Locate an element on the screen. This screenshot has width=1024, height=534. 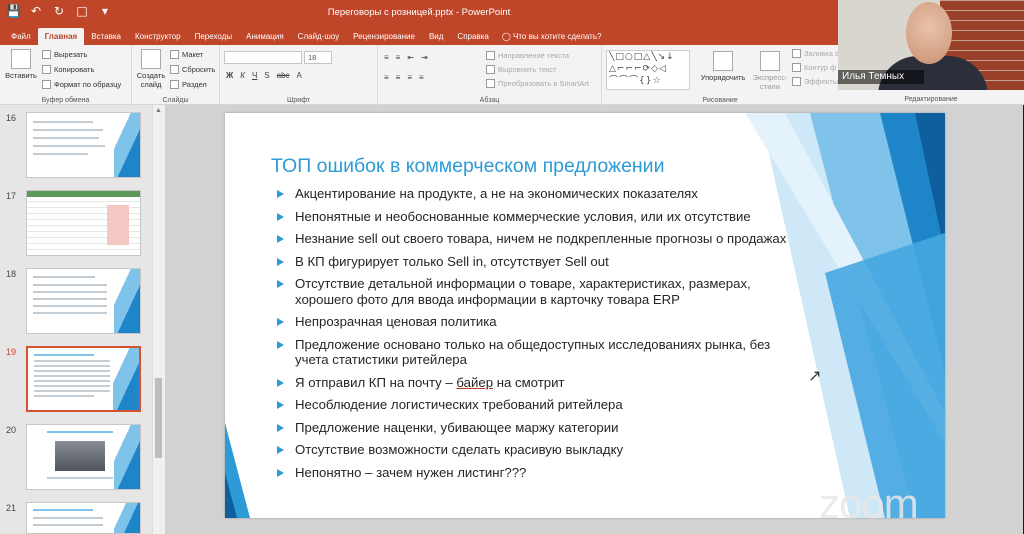
quick-styles-button: Экспресс-стили is located at coordinates (770, 71).